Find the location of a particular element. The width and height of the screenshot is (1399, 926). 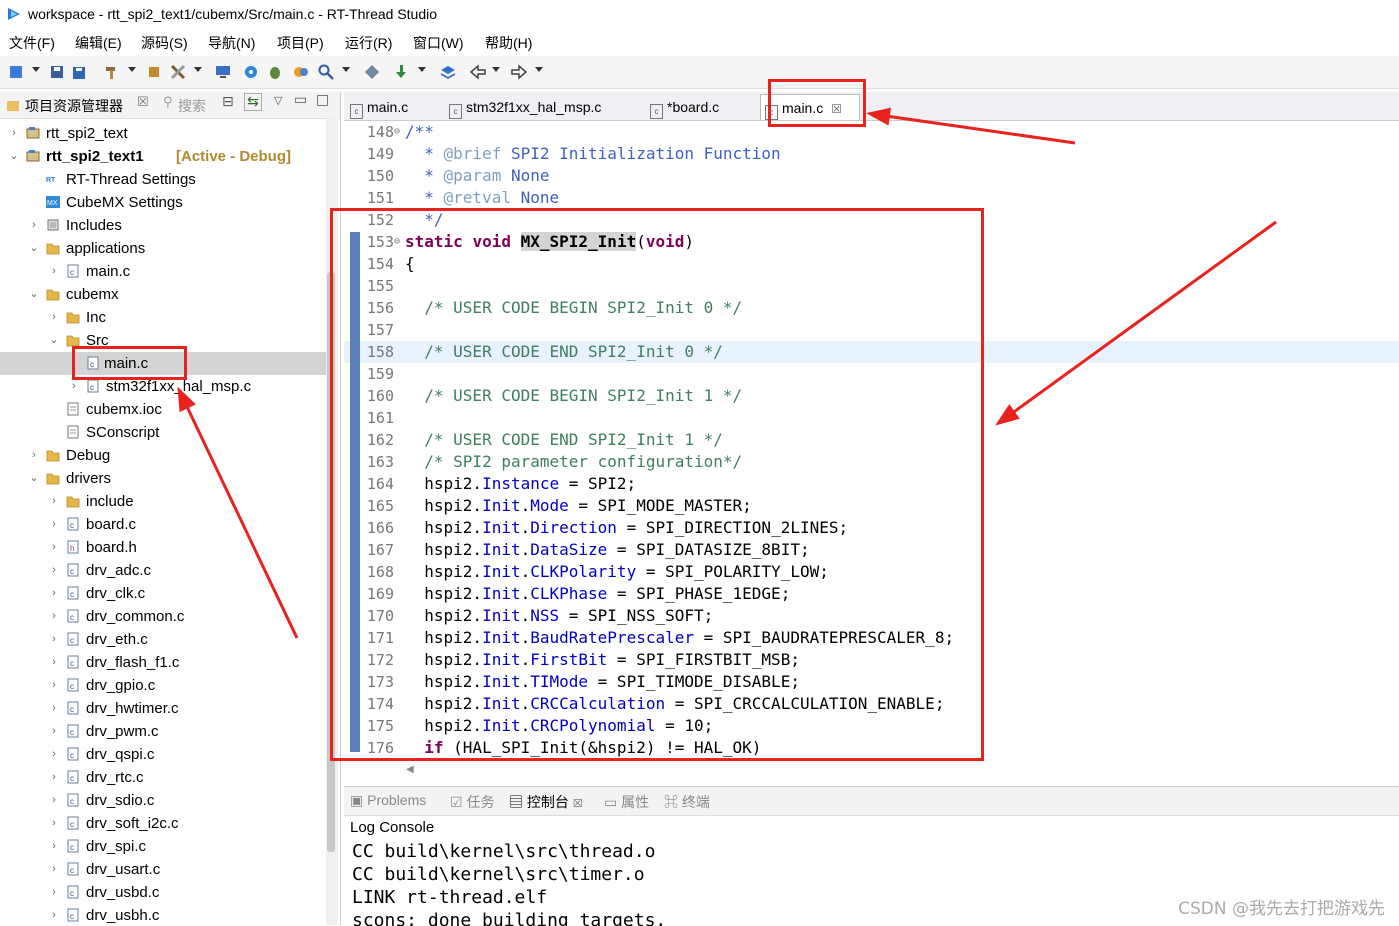

tree-item: › c drv_flash_f1.c is located at coordinates (163, 662).